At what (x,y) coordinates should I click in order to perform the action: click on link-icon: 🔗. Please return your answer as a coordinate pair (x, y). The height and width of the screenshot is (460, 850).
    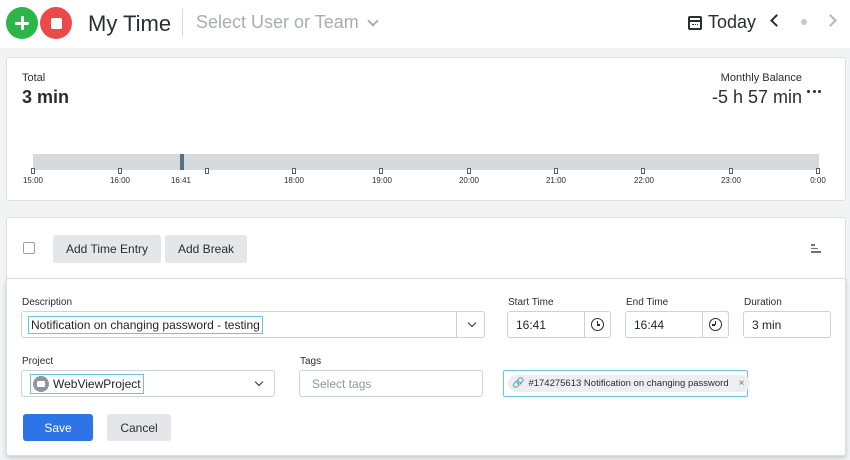
    Looking at the image, I should click on (518, 383).